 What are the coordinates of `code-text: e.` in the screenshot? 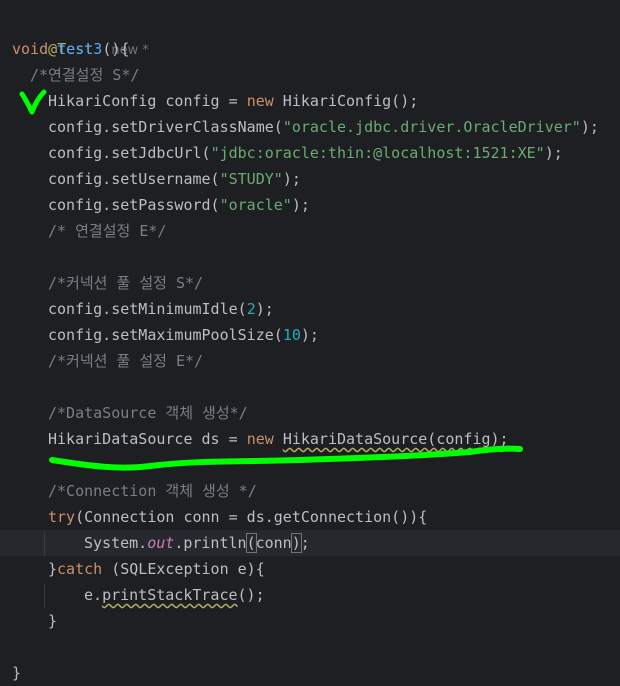 It's located at (93, 595).